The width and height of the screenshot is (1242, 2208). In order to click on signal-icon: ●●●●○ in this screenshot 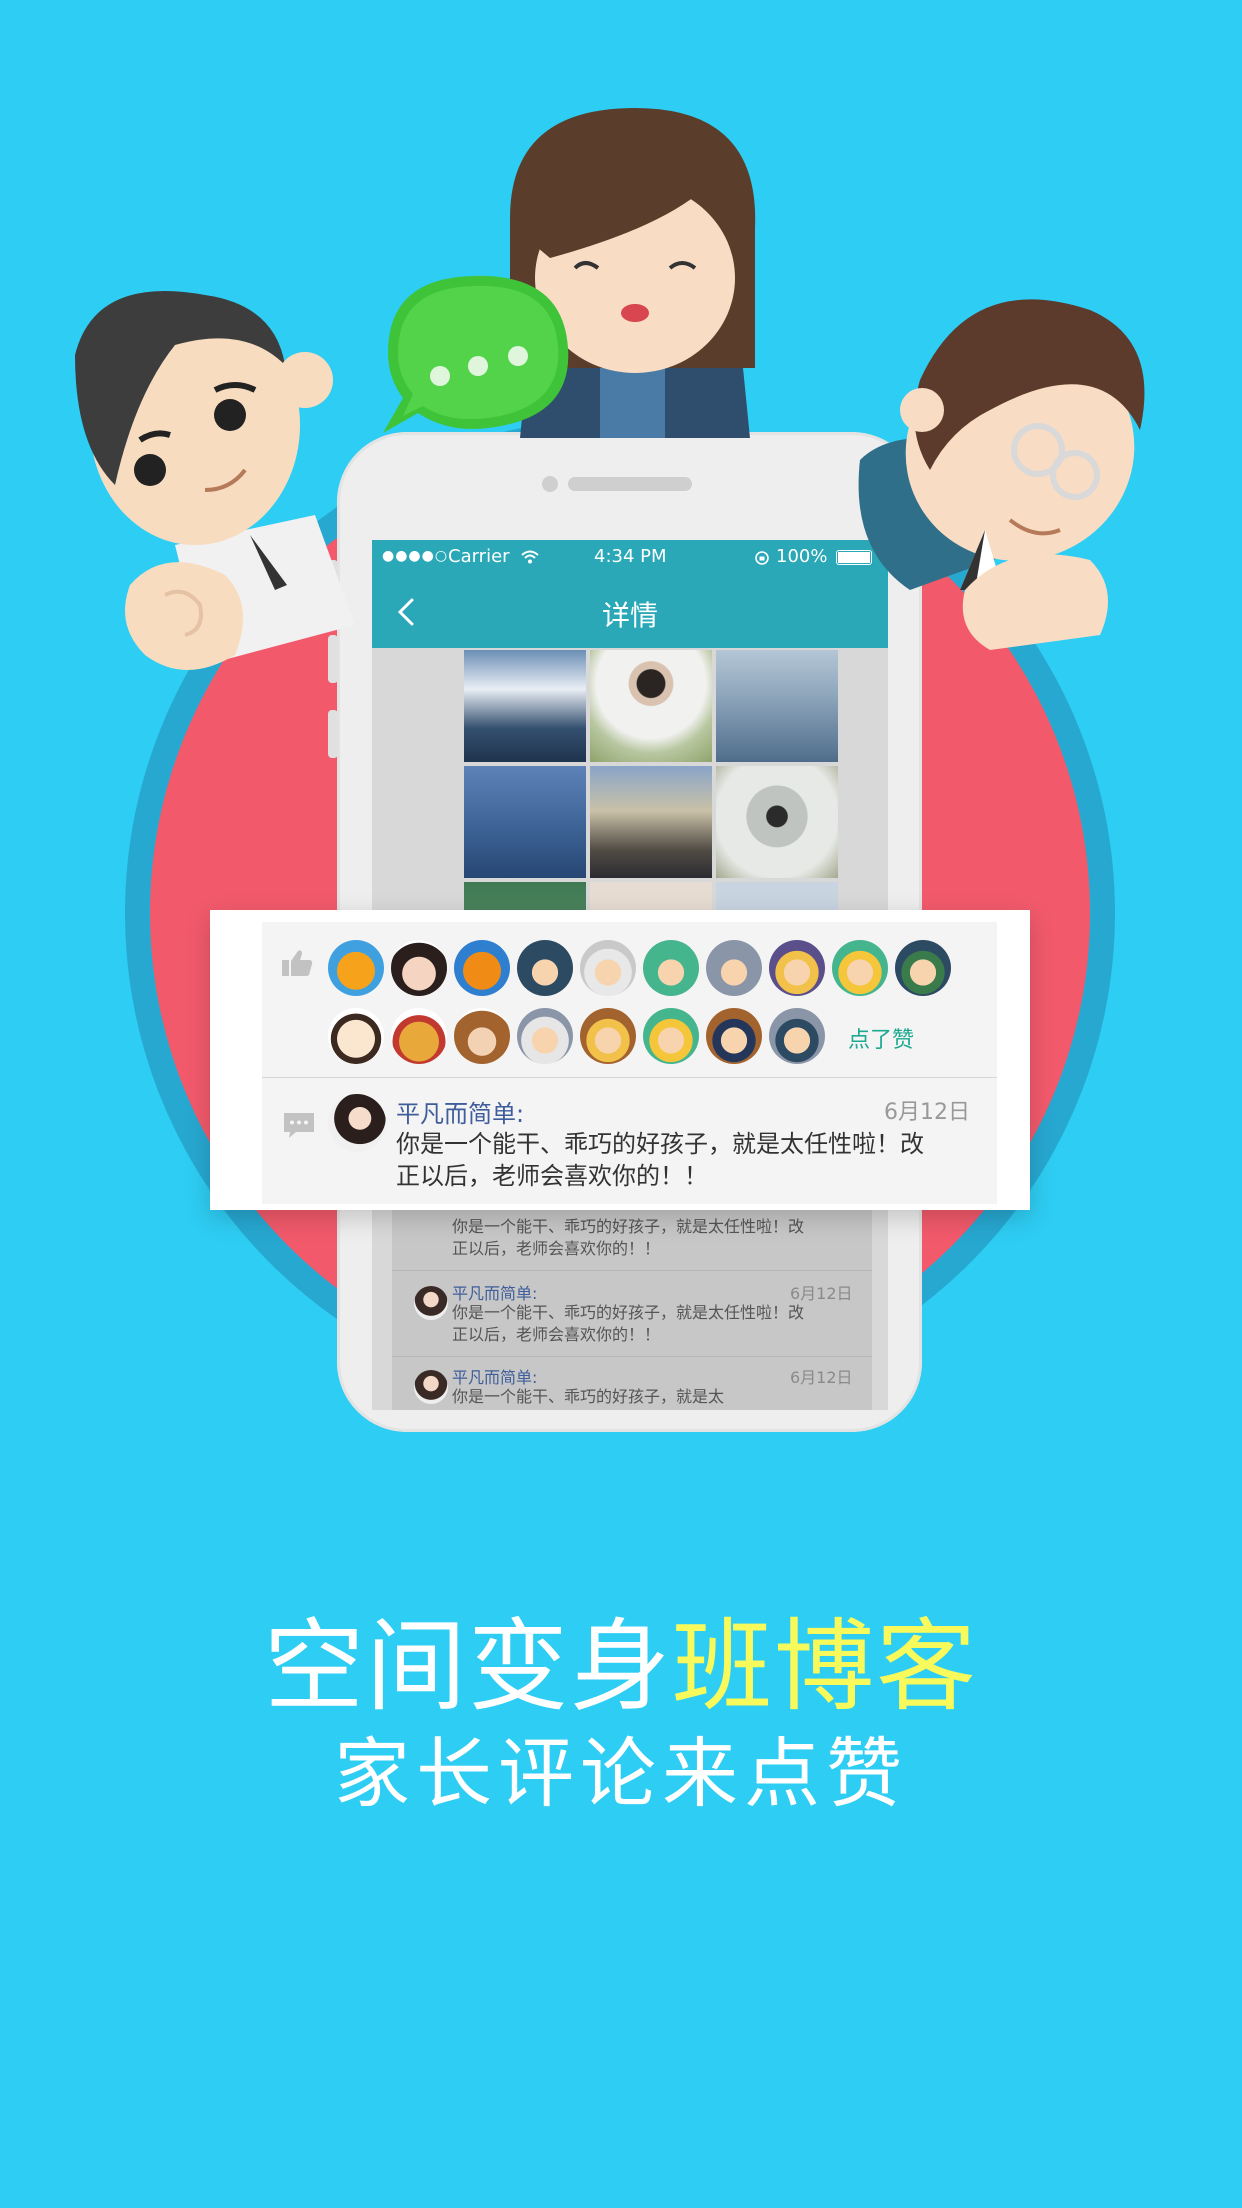, I will do `click(415, 556)`.